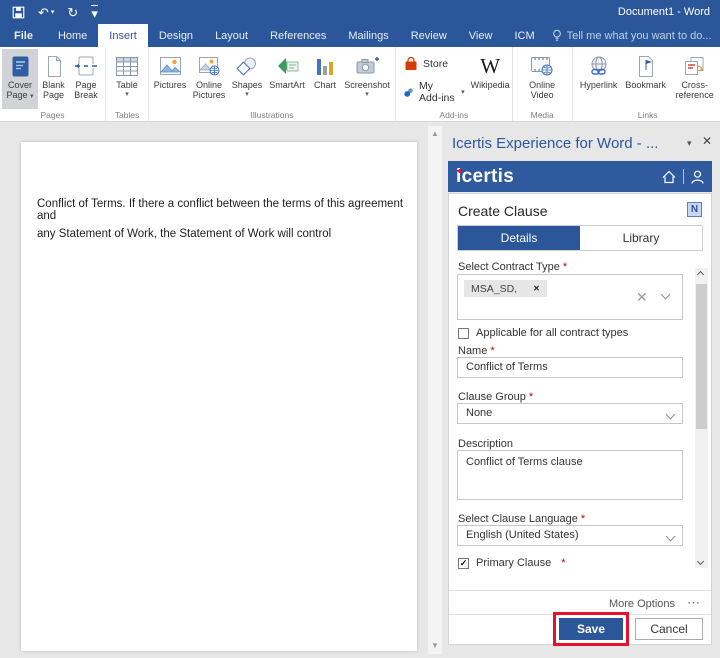 Image resolution: width=720 pixels, height=658 pixels. I want to click on description-textarea: Conflict of Terms clause, so click(570, 475).